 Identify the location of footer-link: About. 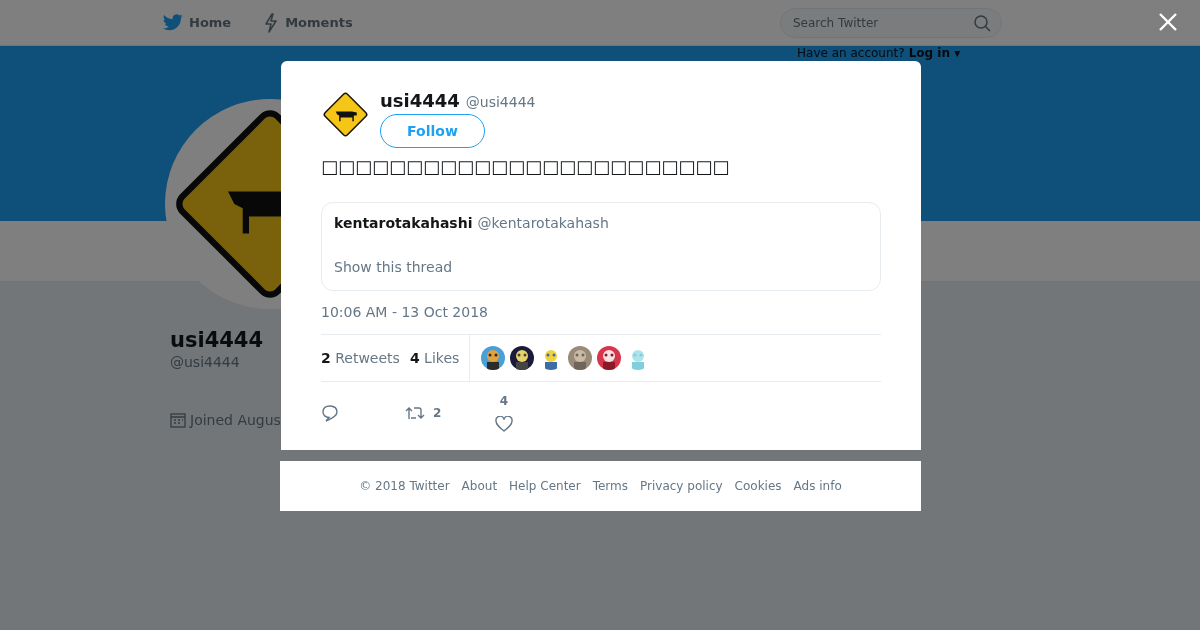
(479, 486).